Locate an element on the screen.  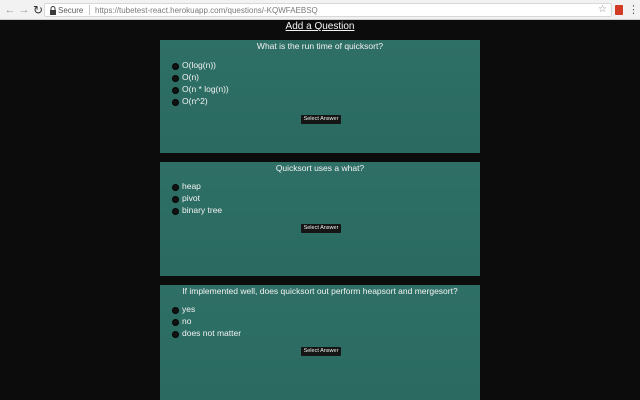
answer-label: pivot is located at coordinates (191, 198).